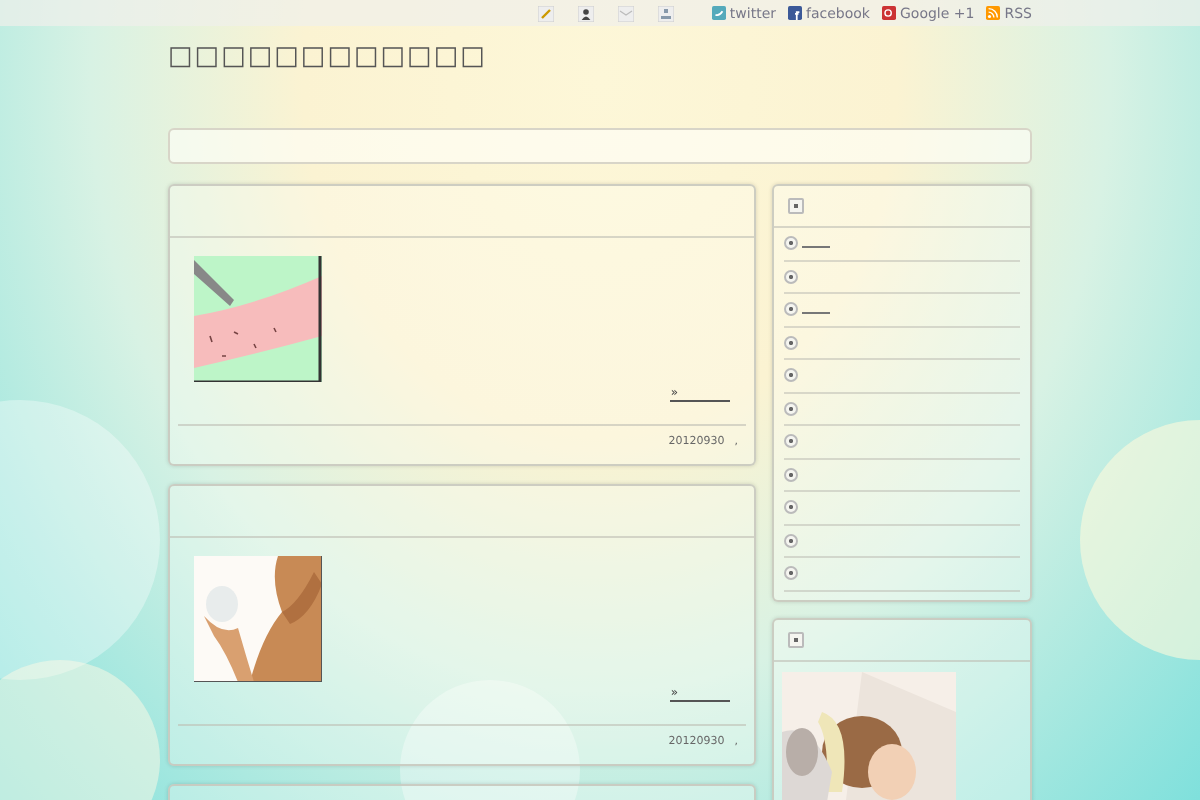 The height and width of the screenshot is (800, 1200). Describe the element at coordinates (258, 319) in the screenshot. I see `thumbnail-drawing` at that location.